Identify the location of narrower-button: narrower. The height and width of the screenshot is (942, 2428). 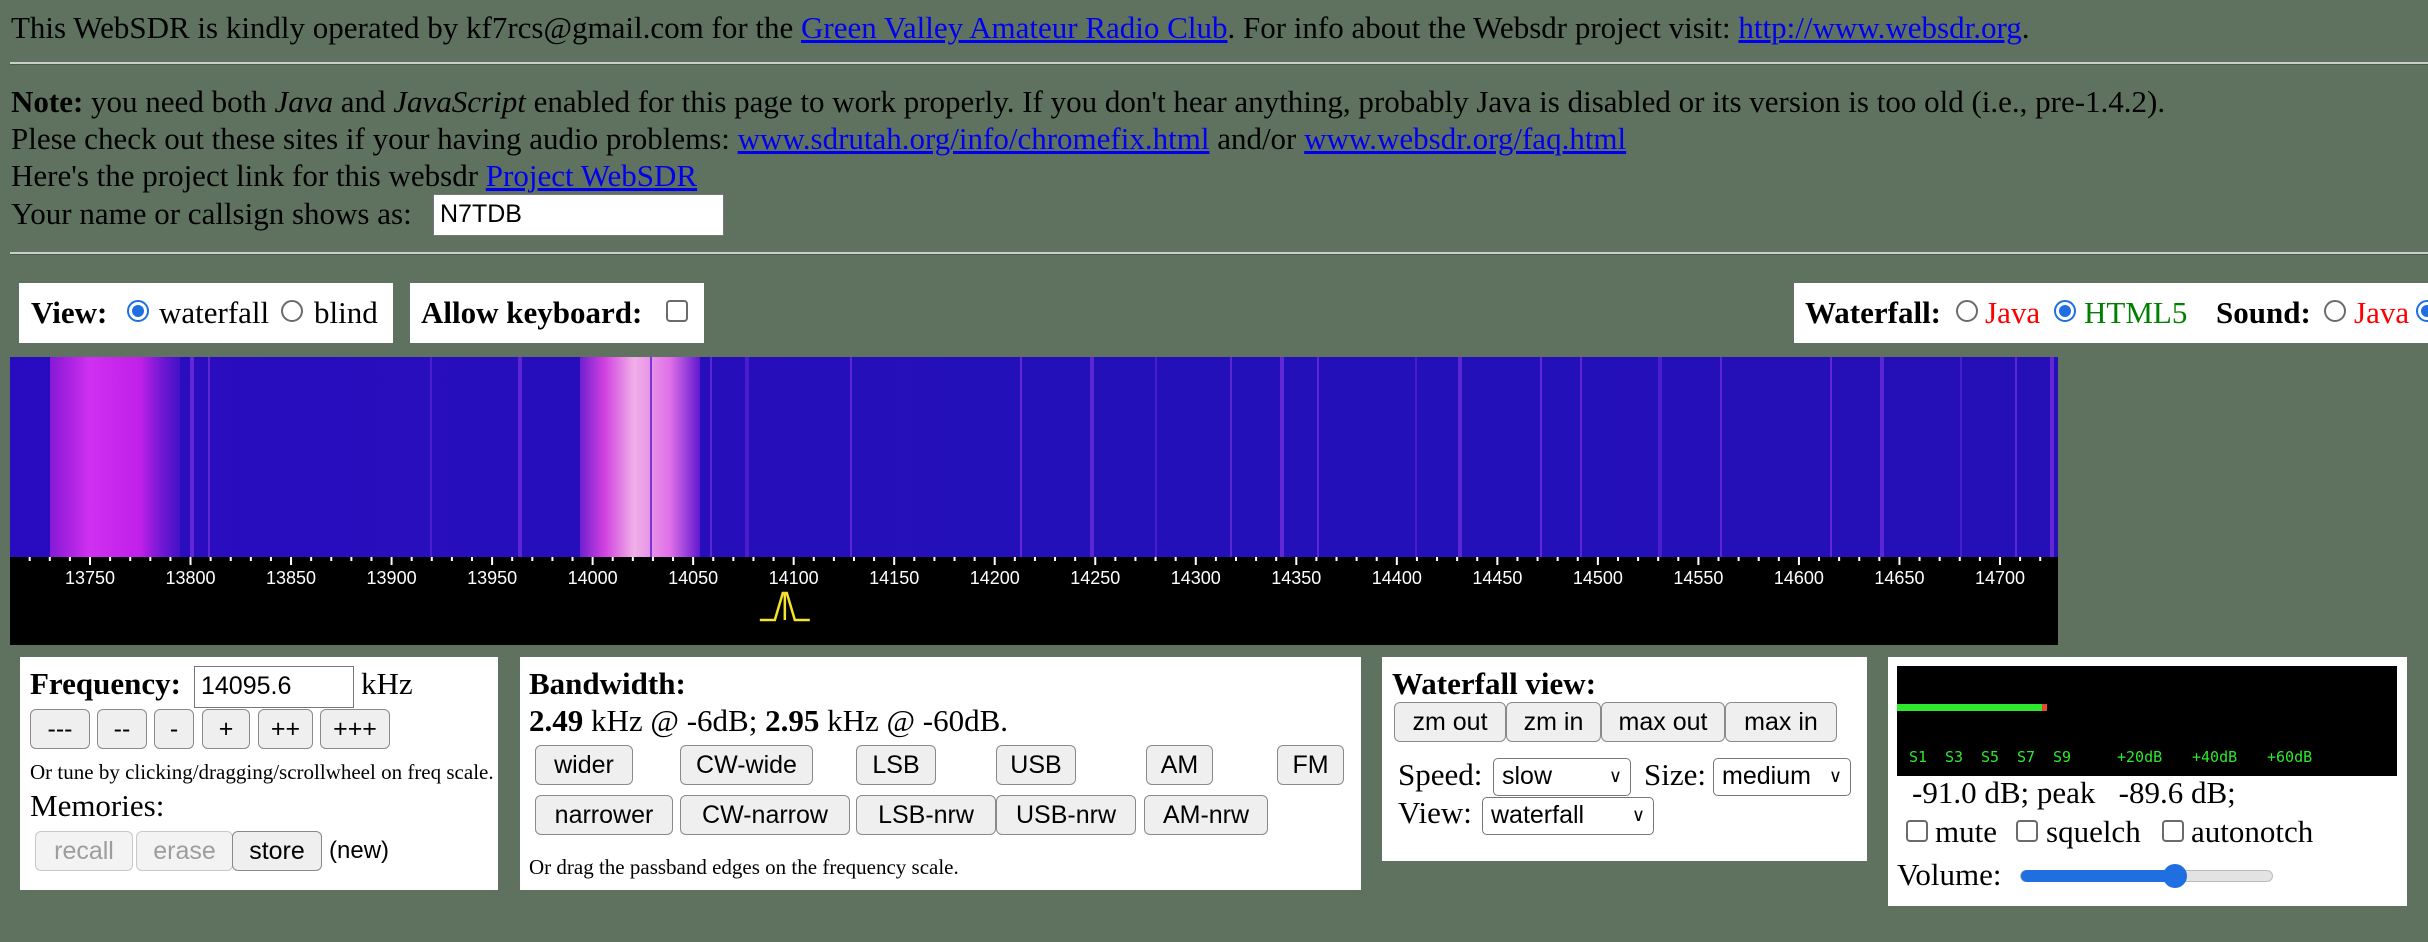
(604, 815).